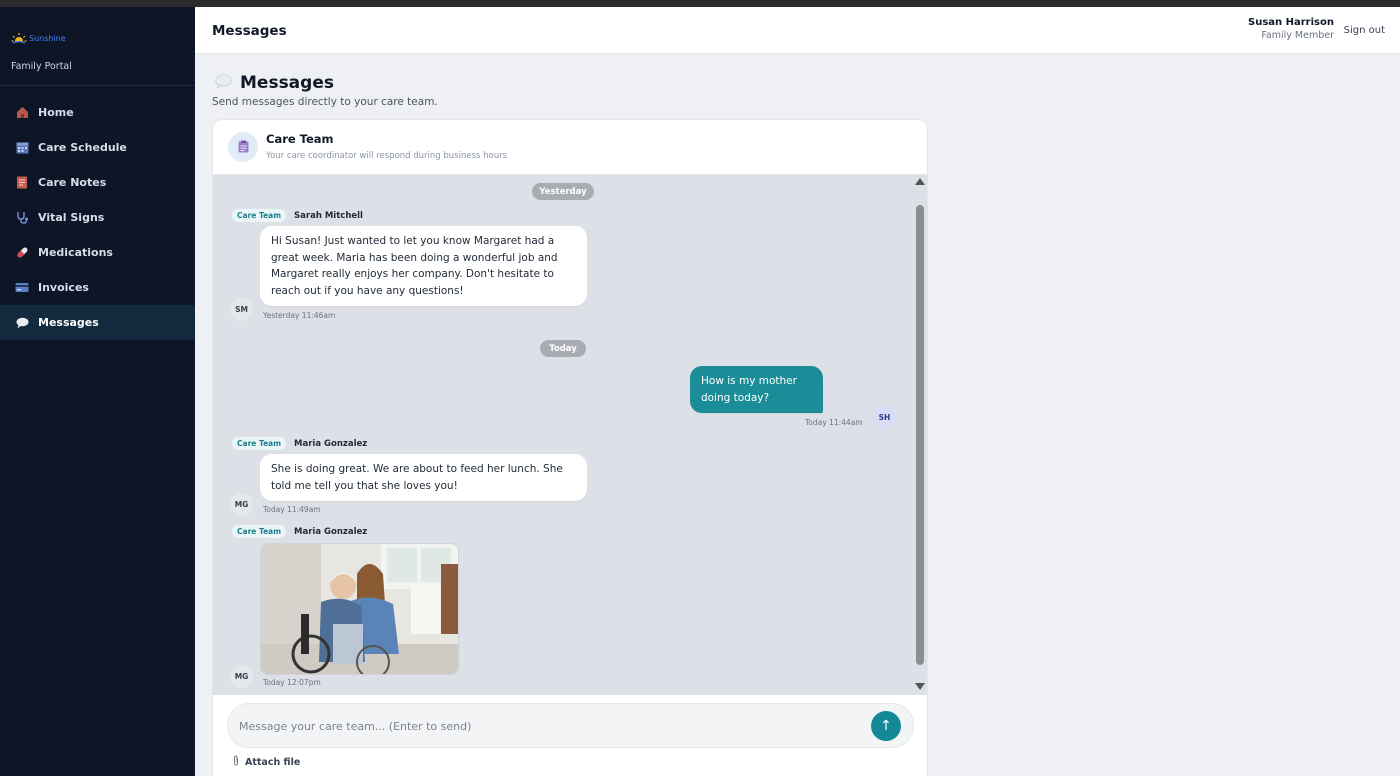 The image size is (1400, 776). What do you see at coordinates (299, 315) in the screenshot?
I see `message-timestamp: Yesterday 11:46am` at bounding box center [299, 315].